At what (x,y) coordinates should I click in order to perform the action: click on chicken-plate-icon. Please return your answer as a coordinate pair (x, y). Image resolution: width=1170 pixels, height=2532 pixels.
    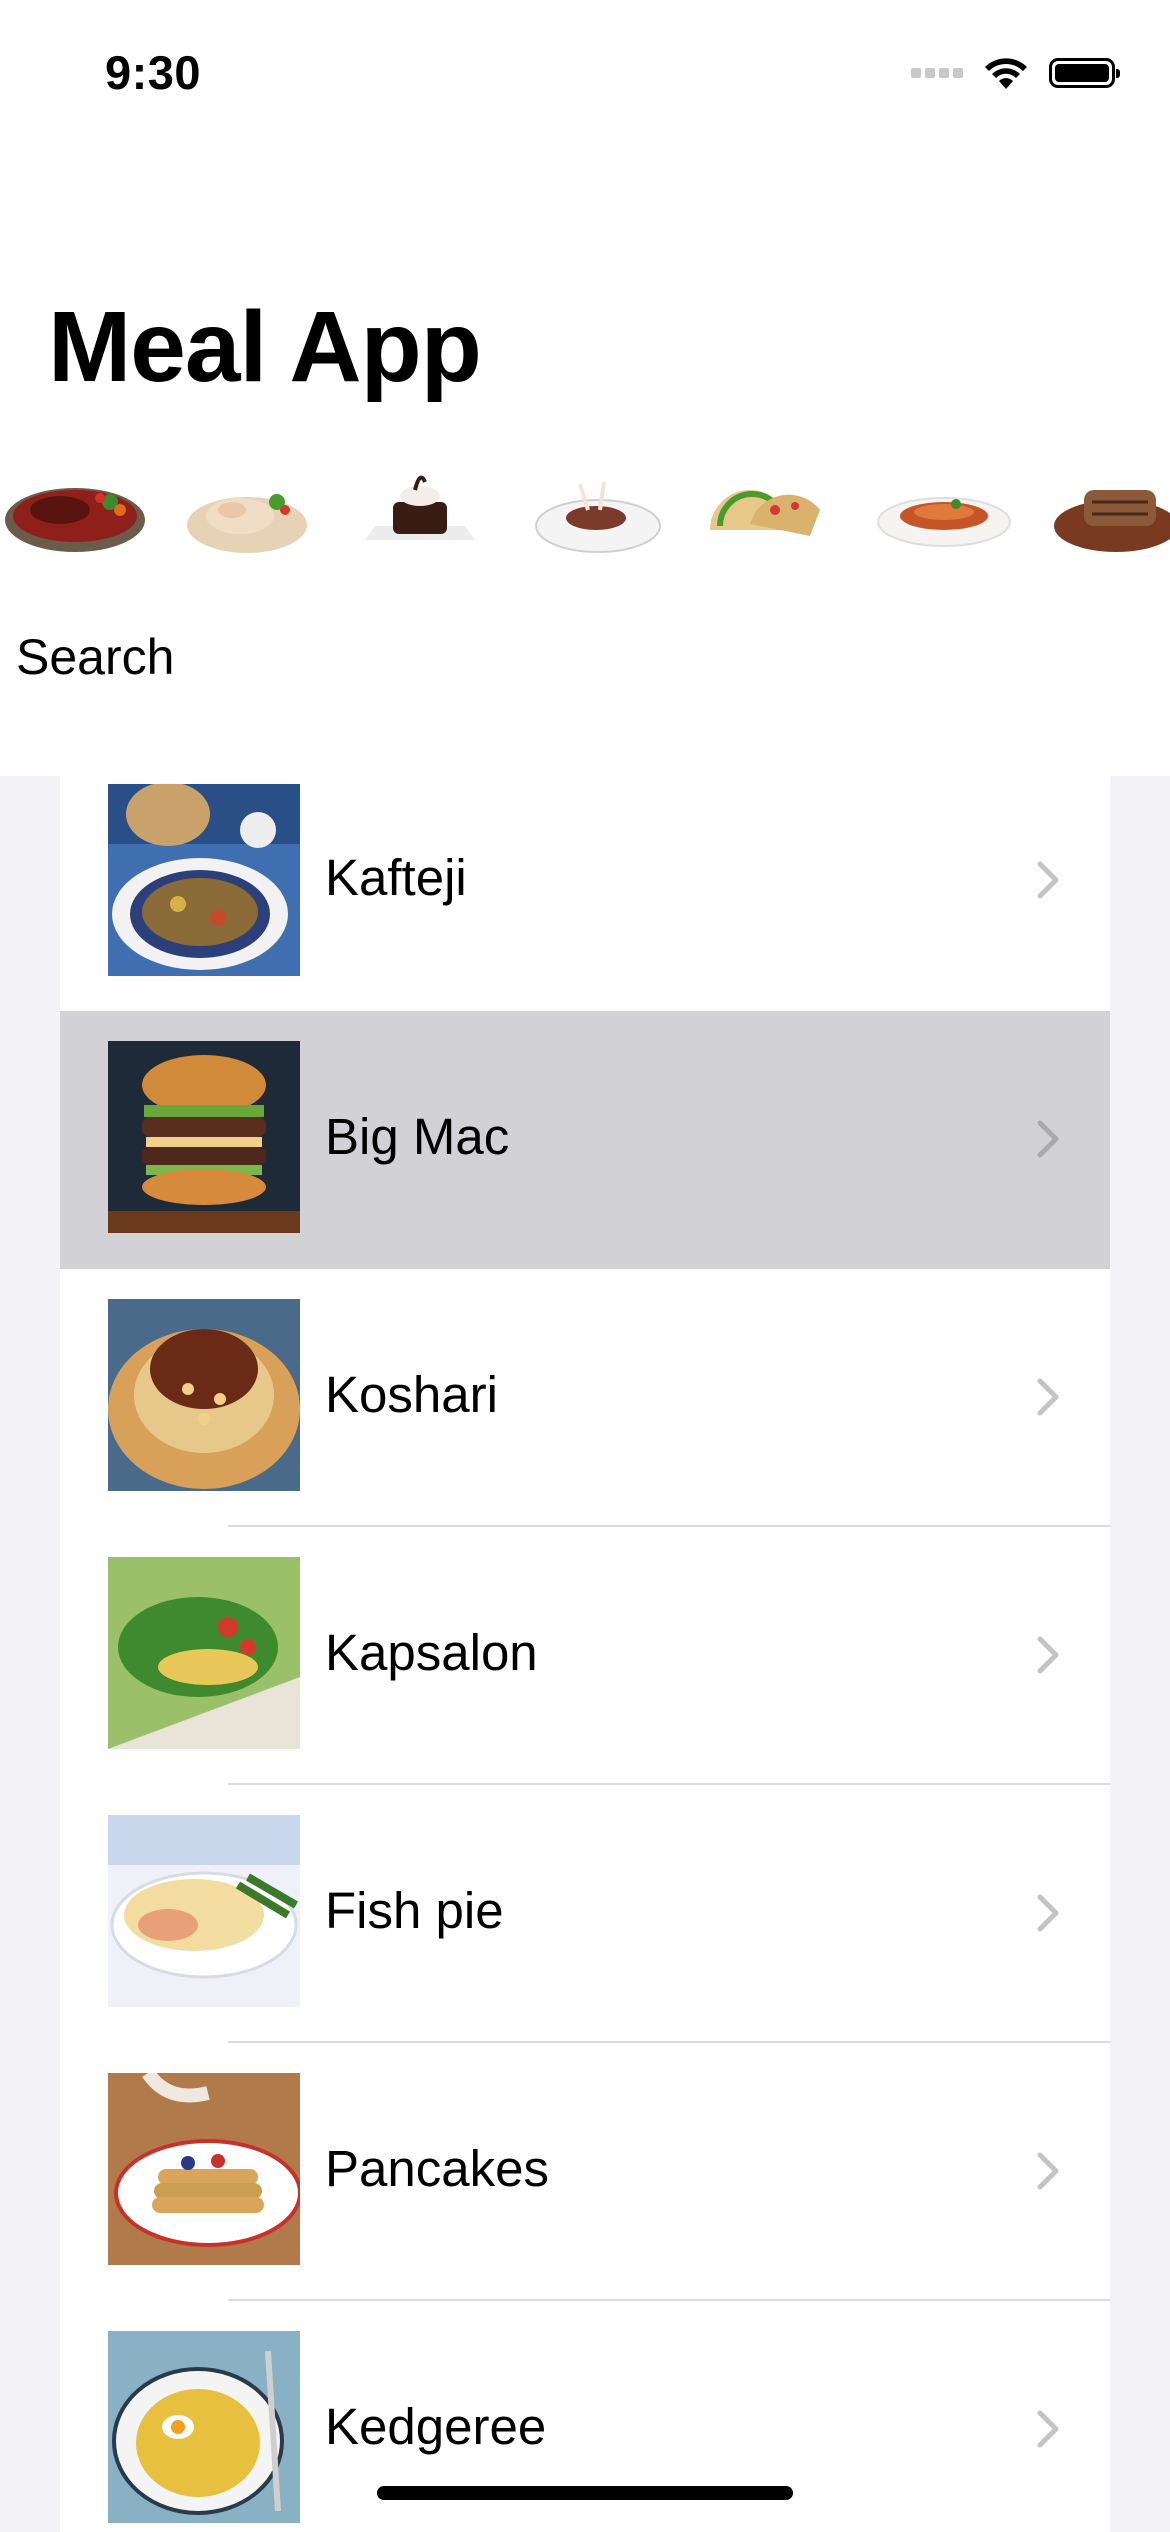
    Looking at the image, I should click on (247, 523).